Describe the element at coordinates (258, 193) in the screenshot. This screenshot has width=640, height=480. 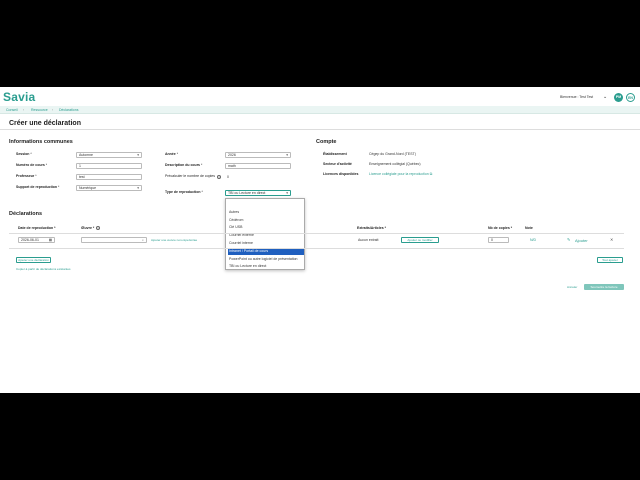
I see `repro-type-select: TBI ou Lecture en direct ▾` at that location.